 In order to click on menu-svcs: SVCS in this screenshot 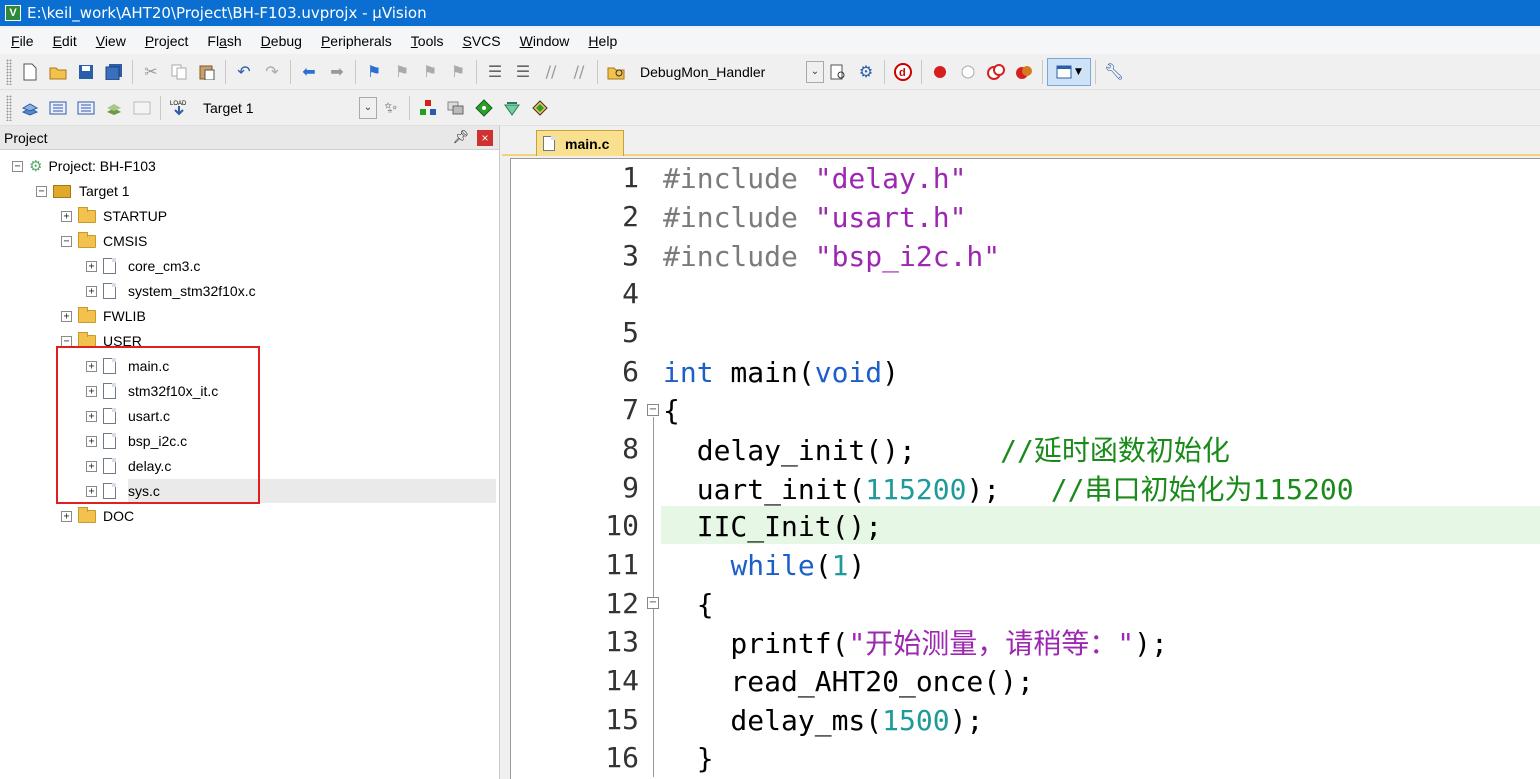, I will do `click(479, 41)`.